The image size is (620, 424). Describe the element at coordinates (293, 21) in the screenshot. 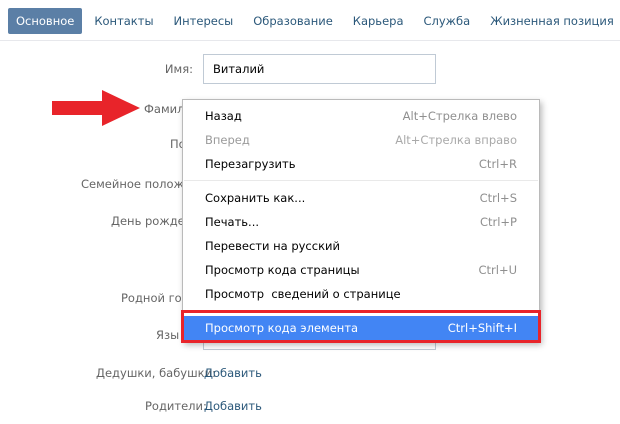

I see `tab-education: Образование` at that location.